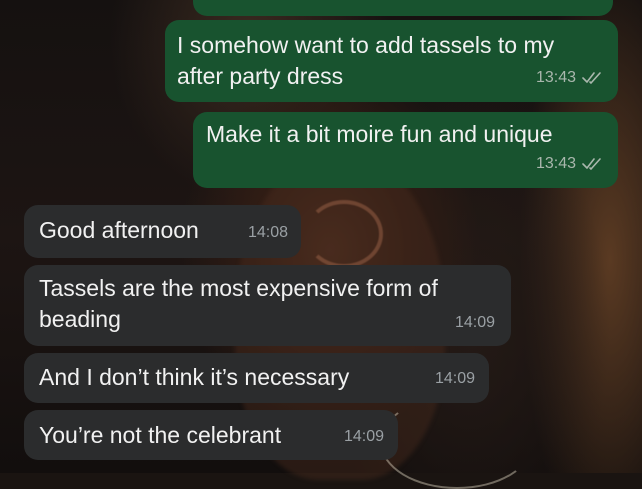  Describe the element at coordinates (260, 76) in the screenshot. I see `message-text-line: after party dress` at that location.